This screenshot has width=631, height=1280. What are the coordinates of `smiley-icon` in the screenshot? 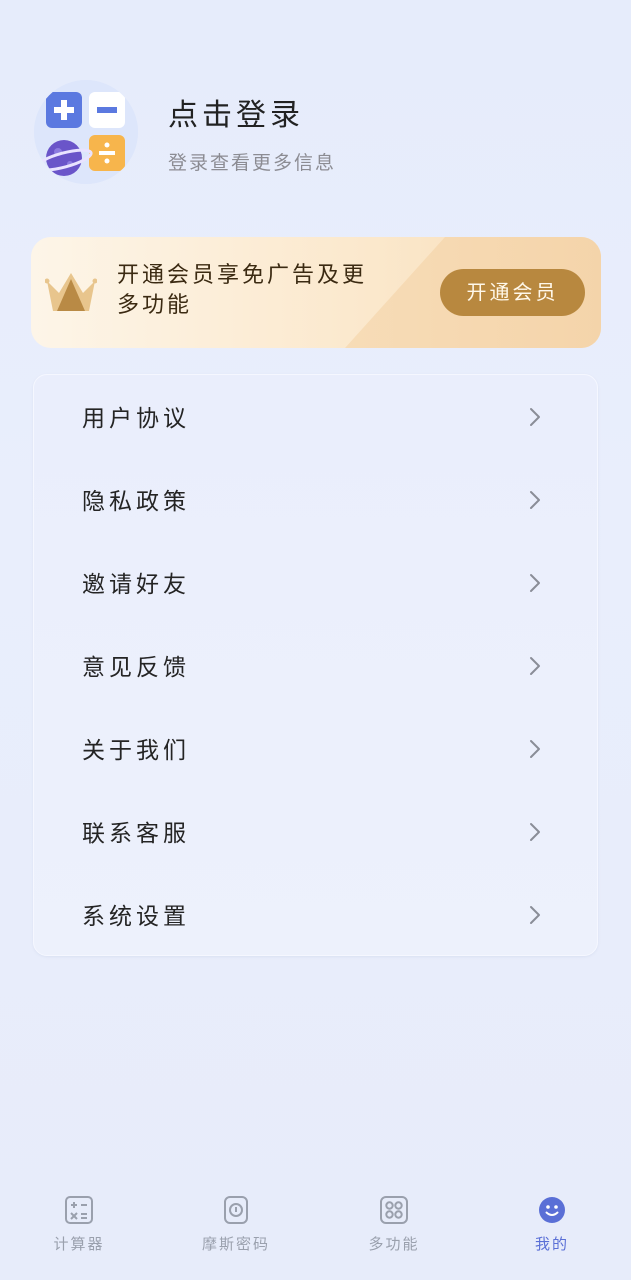 It's located at (552, 1210).